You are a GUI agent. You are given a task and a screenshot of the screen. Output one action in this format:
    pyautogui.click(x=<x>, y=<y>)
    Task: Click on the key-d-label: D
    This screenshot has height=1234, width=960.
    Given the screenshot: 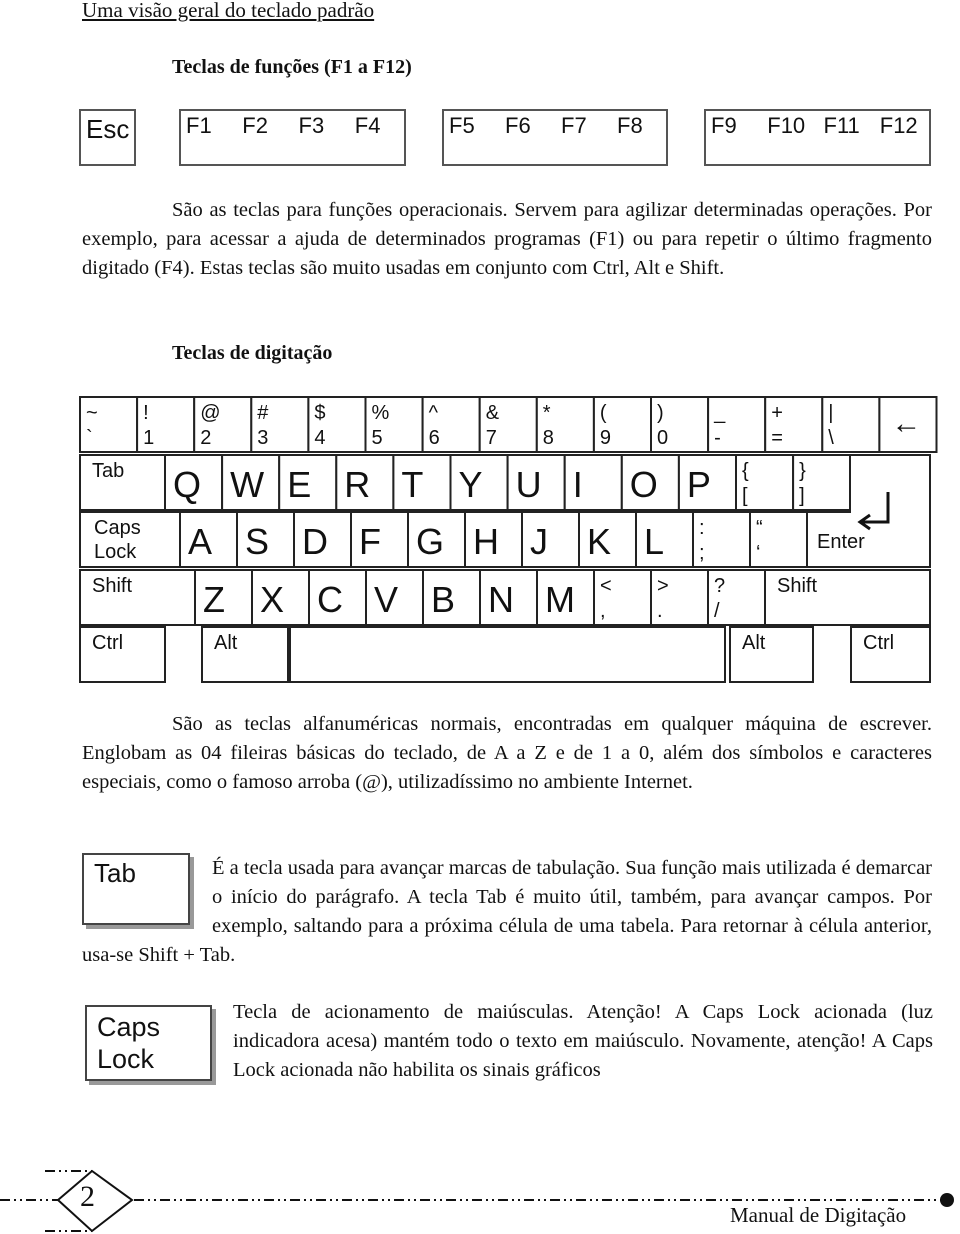 What is the action you would take?
    pyautogui.click(x=315, y=541)
    